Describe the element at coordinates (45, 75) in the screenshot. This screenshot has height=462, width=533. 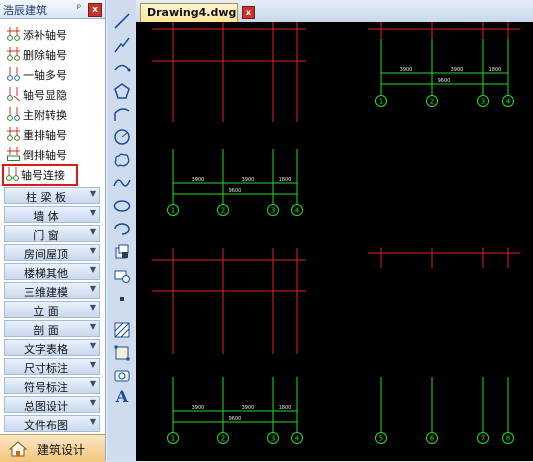
I see `command-label: 一轴多号` at that location.